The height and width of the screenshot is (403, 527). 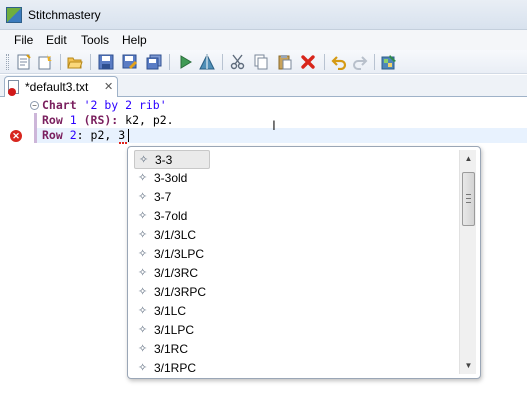 What do you see at coordinates (73, 120) in the screenshot?
I see `row-number: 1` at bounding box center [73, 120].